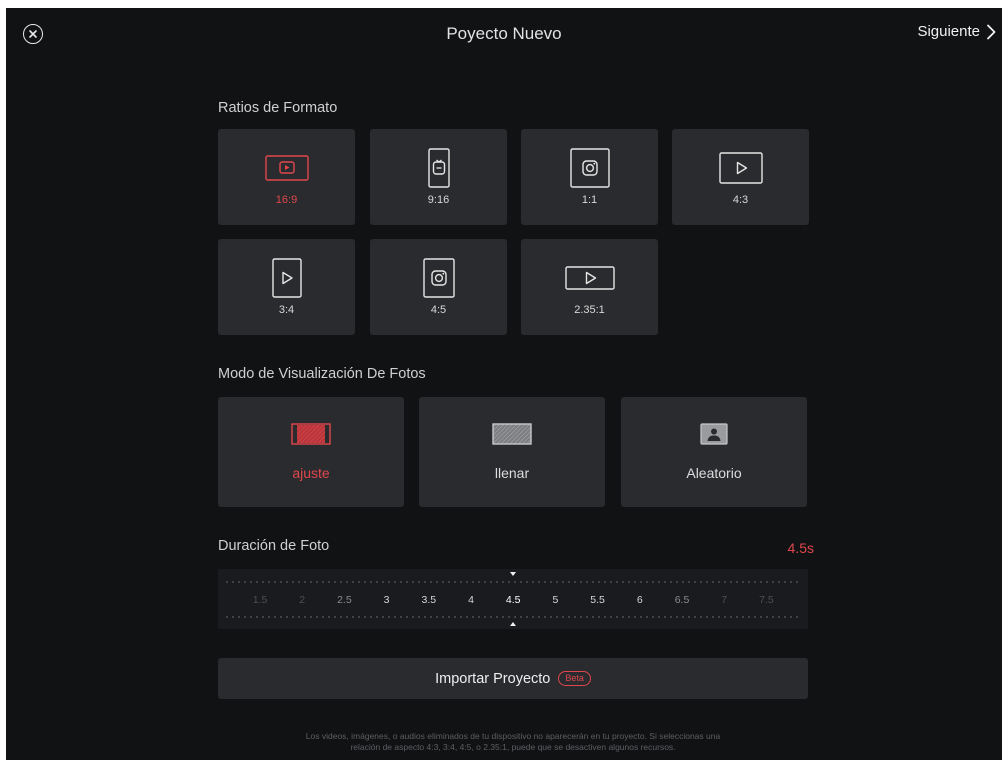 The height and width of the screenshot is (760, 1008). I want to click on ratio-2-35-1-option: 2.35:1, so click(589, 287).